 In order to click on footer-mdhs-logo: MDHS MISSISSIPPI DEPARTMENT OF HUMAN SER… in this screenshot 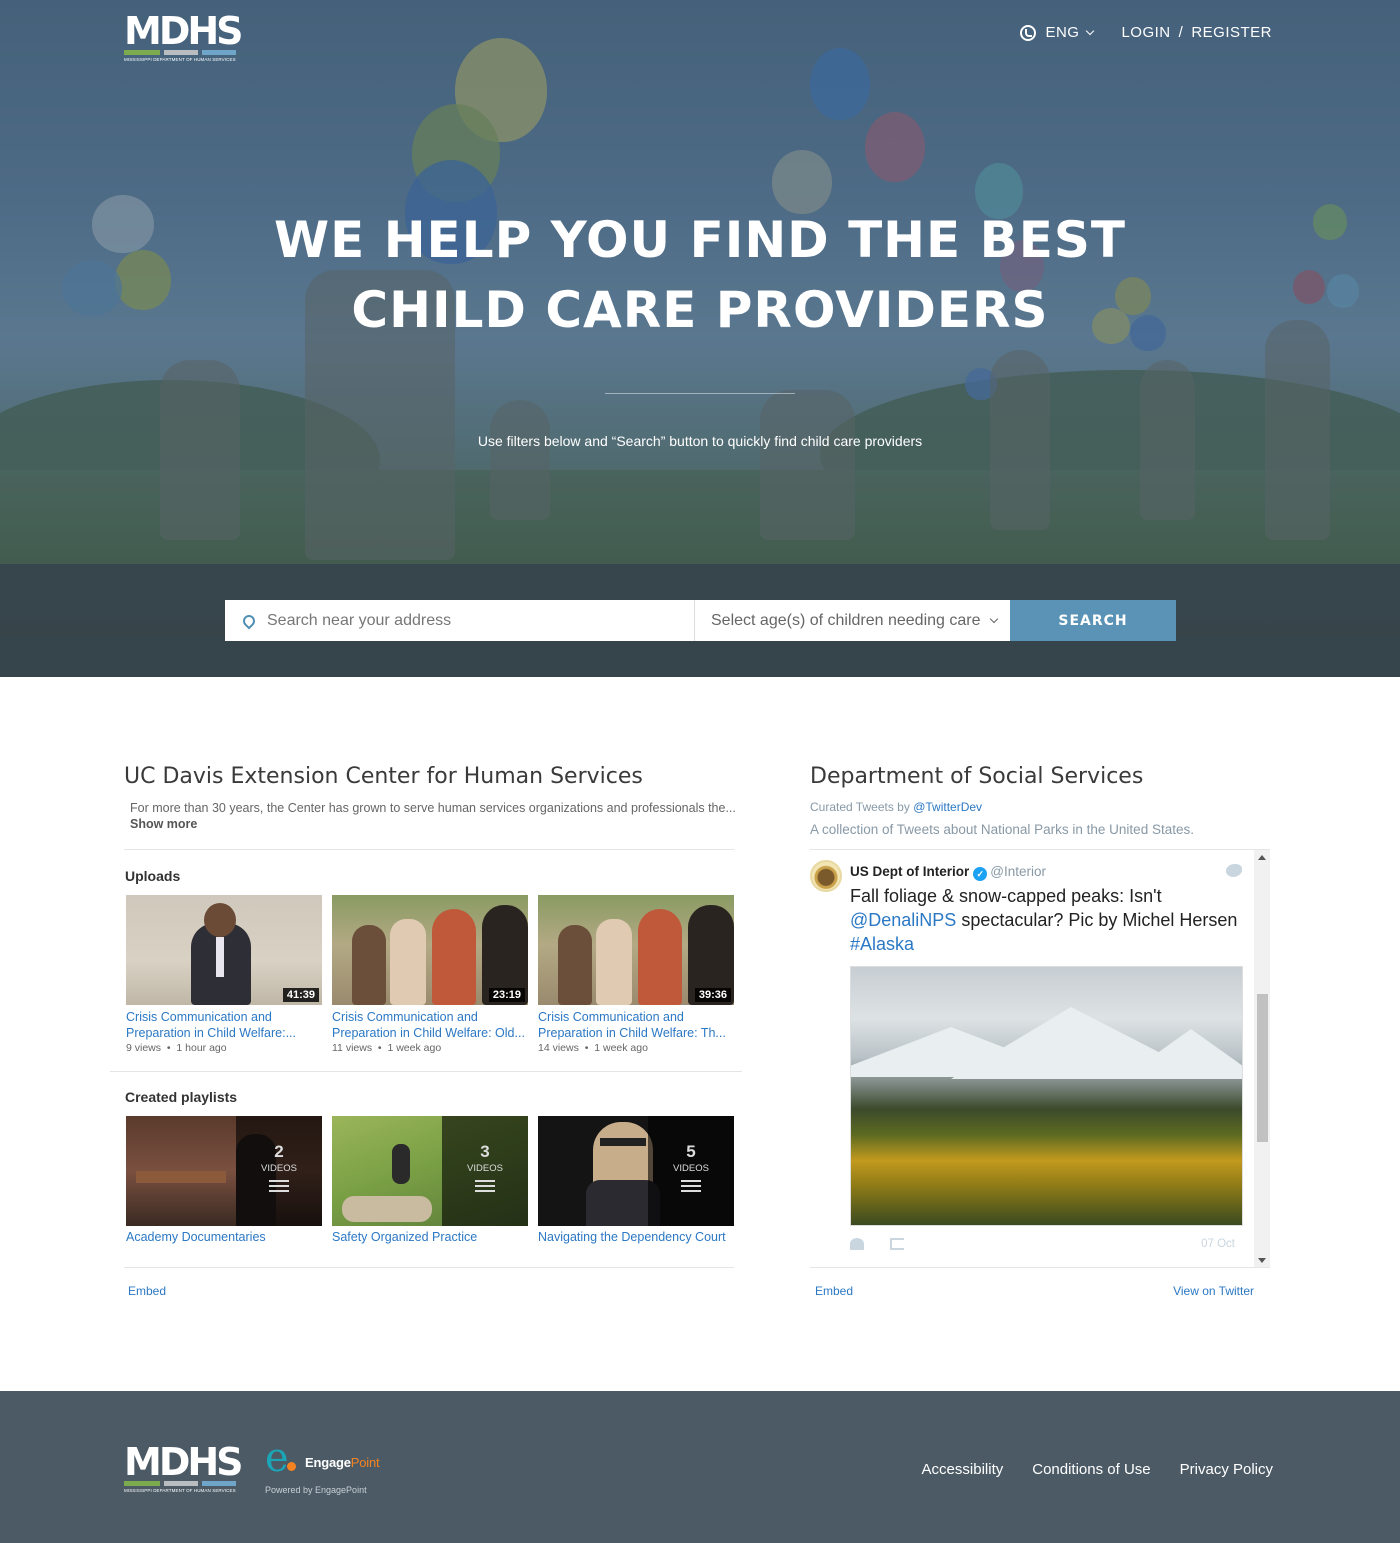, I will do `click(184, 1466)`.